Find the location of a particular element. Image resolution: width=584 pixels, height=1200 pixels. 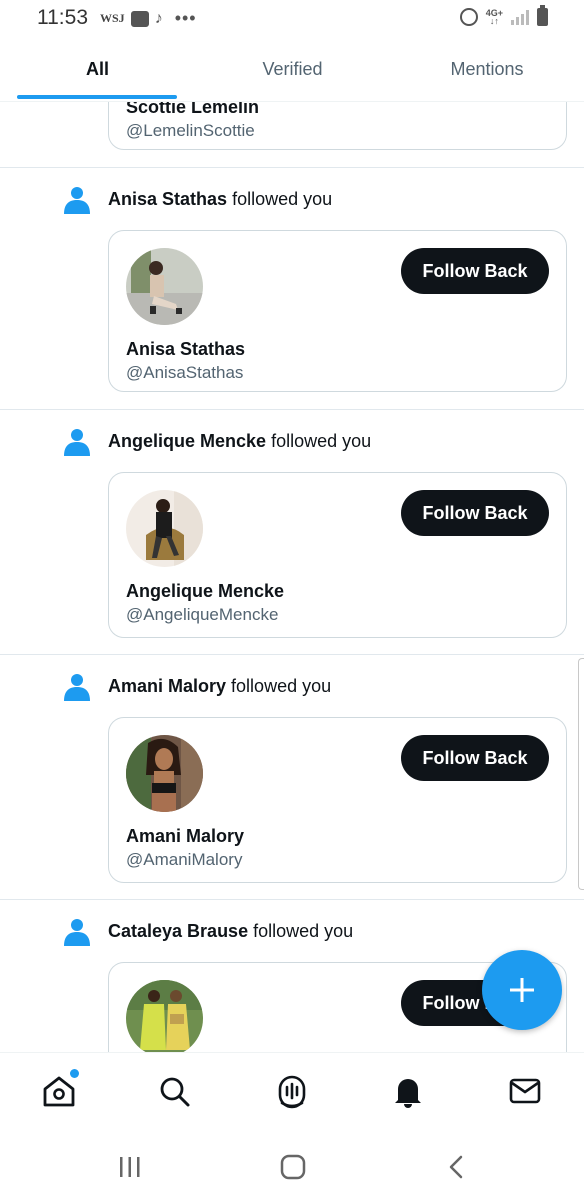

tab-verified: Verified is located at coordinates (292, 69).